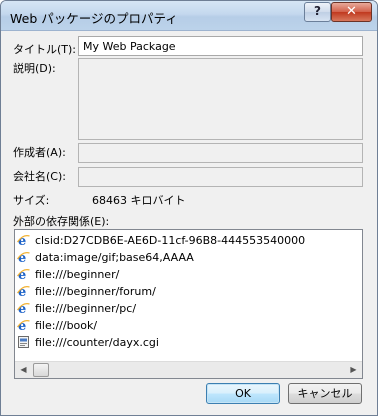 This screenshot has width=378, height=416. Describe the element at coordinates (317, 12) in the screenshot. I see `help-button: ?` at that location.